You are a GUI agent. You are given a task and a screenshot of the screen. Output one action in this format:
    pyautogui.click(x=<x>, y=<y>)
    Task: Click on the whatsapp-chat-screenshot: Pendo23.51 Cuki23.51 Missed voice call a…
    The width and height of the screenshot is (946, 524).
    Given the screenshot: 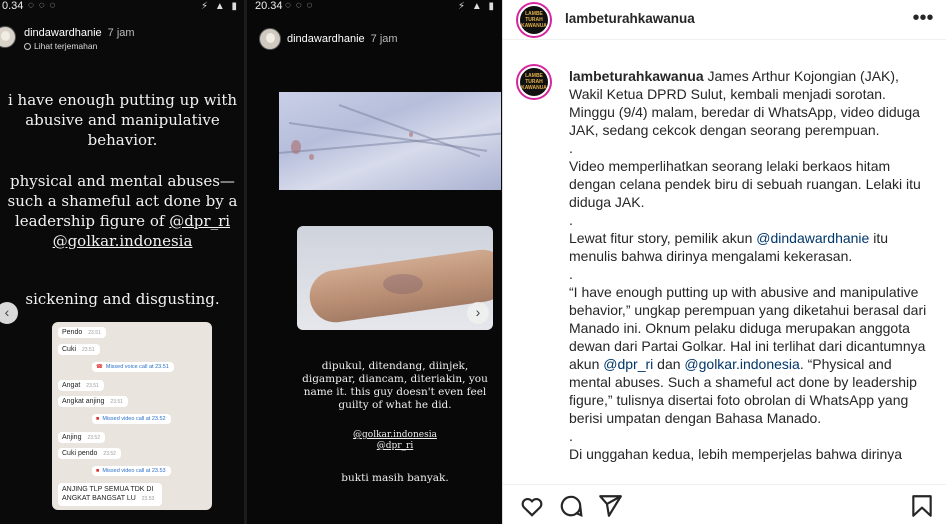 What is the action you would take?
    pyautogui.click(x=132, y=416)
    